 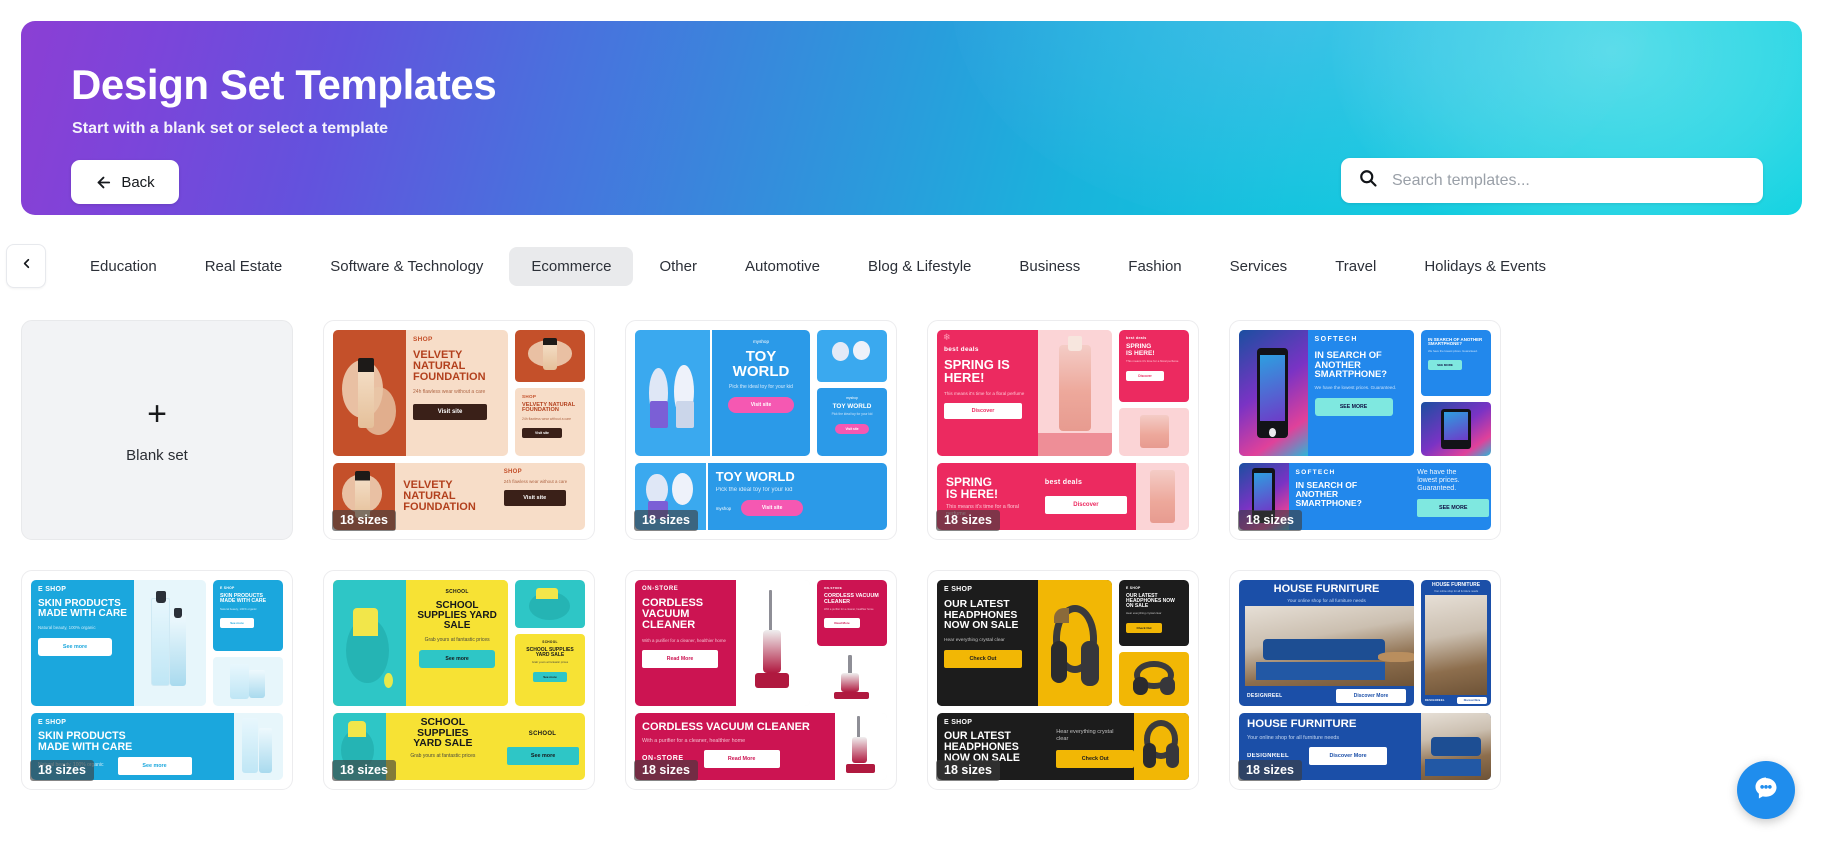 What do you see at coordinates (423, 339) in the screenshot?
I see `template-brand: SHOP` at bounding box center [423, 339].